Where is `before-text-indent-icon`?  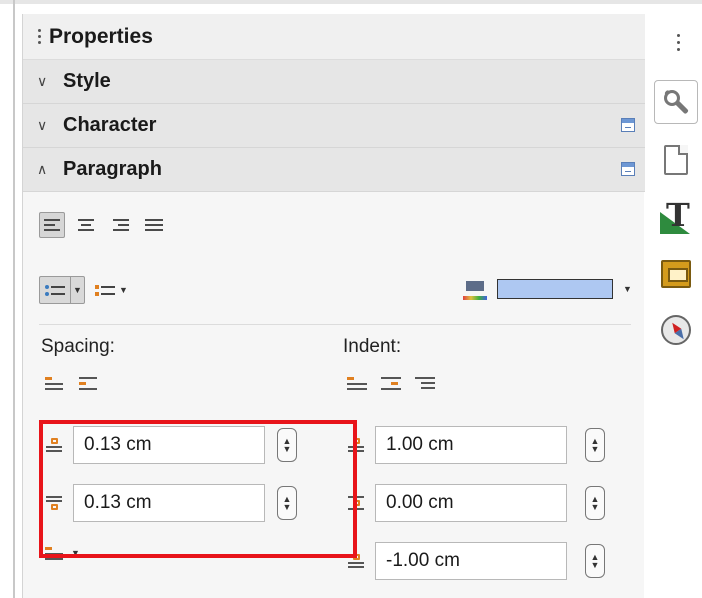 before-text-indent-icon is located at coordinates (356, 445).